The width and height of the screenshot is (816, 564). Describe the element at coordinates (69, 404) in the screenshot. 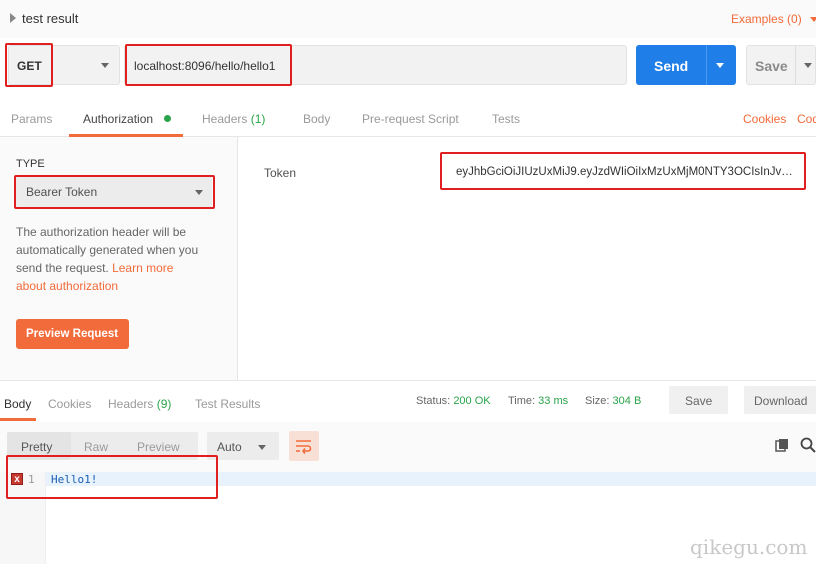

I see `response-tab-cookies: Cookies` at that location.